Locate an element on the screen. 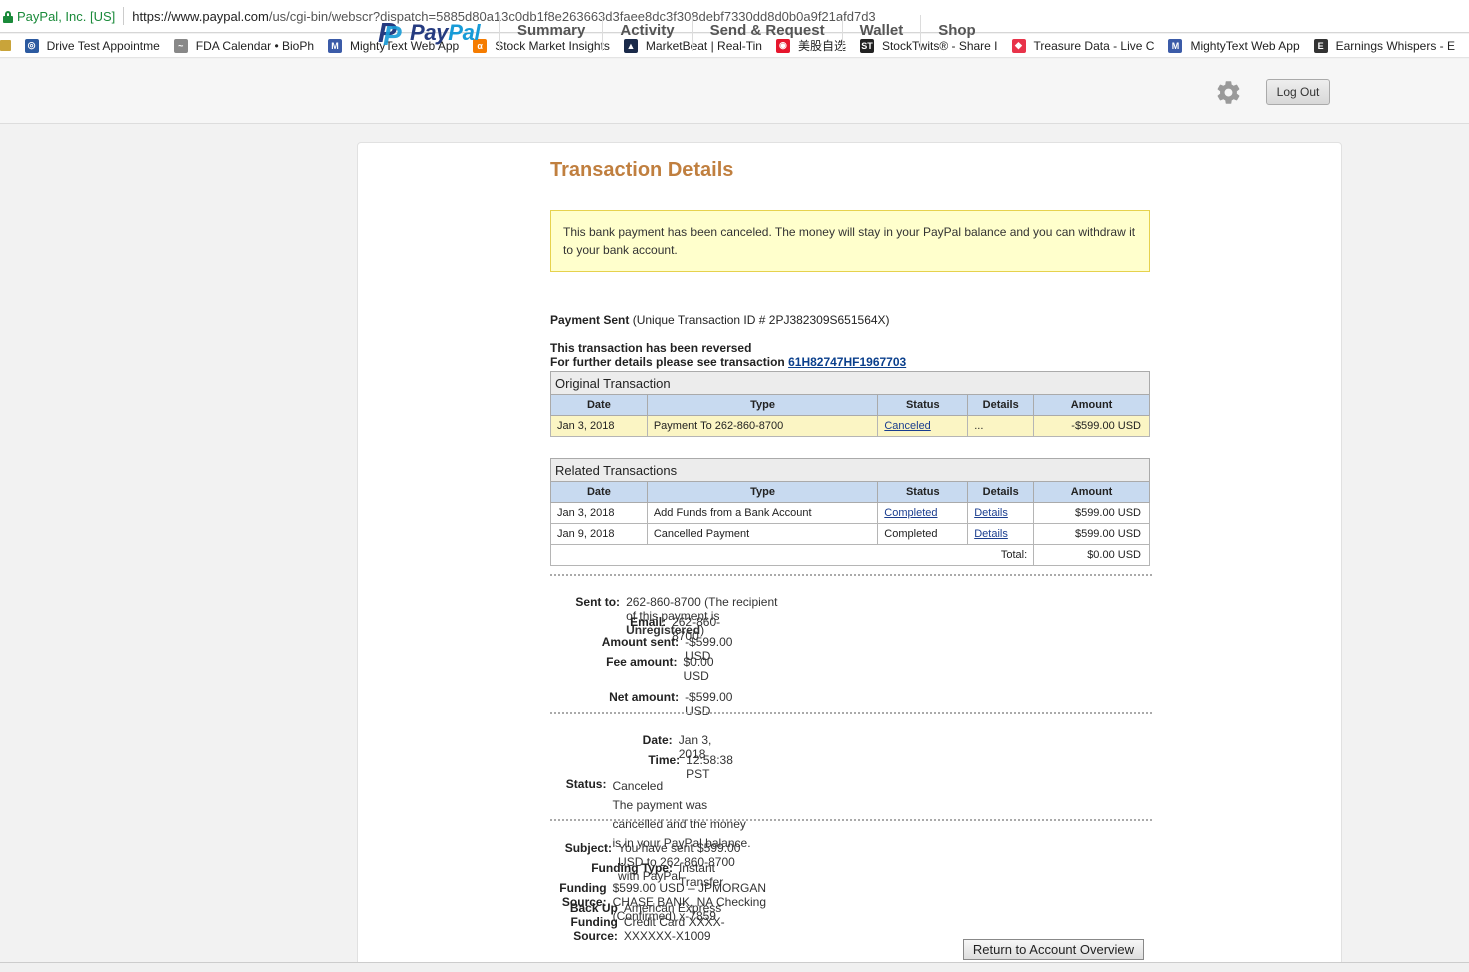 This screenshot has width=1469, height=972. bookmark-item: E Earnings Whispers - E is located at coordinates (1384, 45).